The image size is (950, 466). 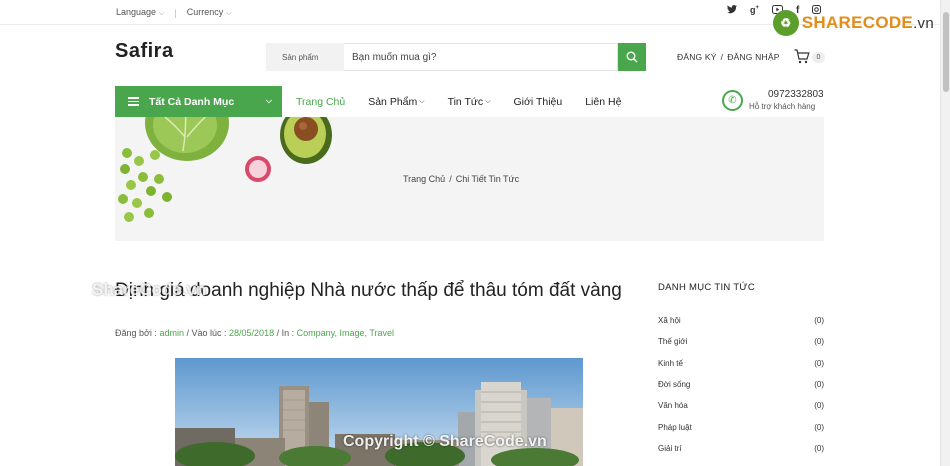 I want to click on menu-item-label: Trang Chủ, so click(x=321, y=102).